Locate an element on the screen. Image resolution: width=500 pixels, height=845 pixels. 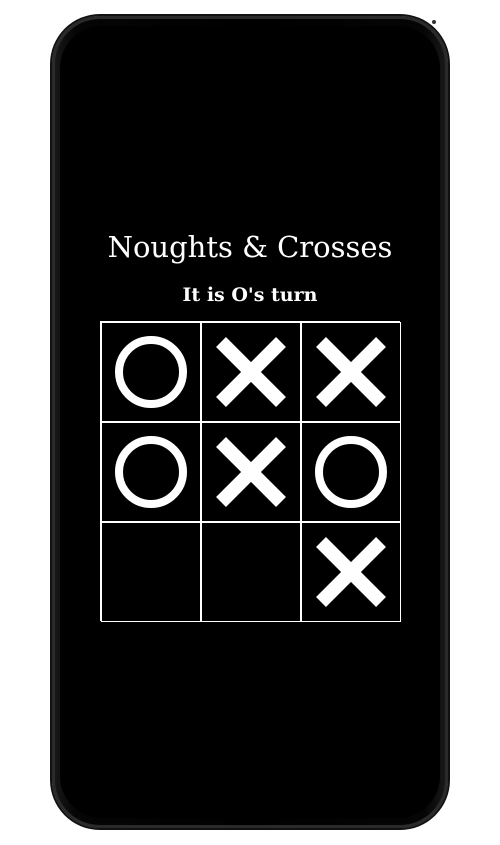
game-title: Noughts & Crosses is located at coordinates (250, 247).